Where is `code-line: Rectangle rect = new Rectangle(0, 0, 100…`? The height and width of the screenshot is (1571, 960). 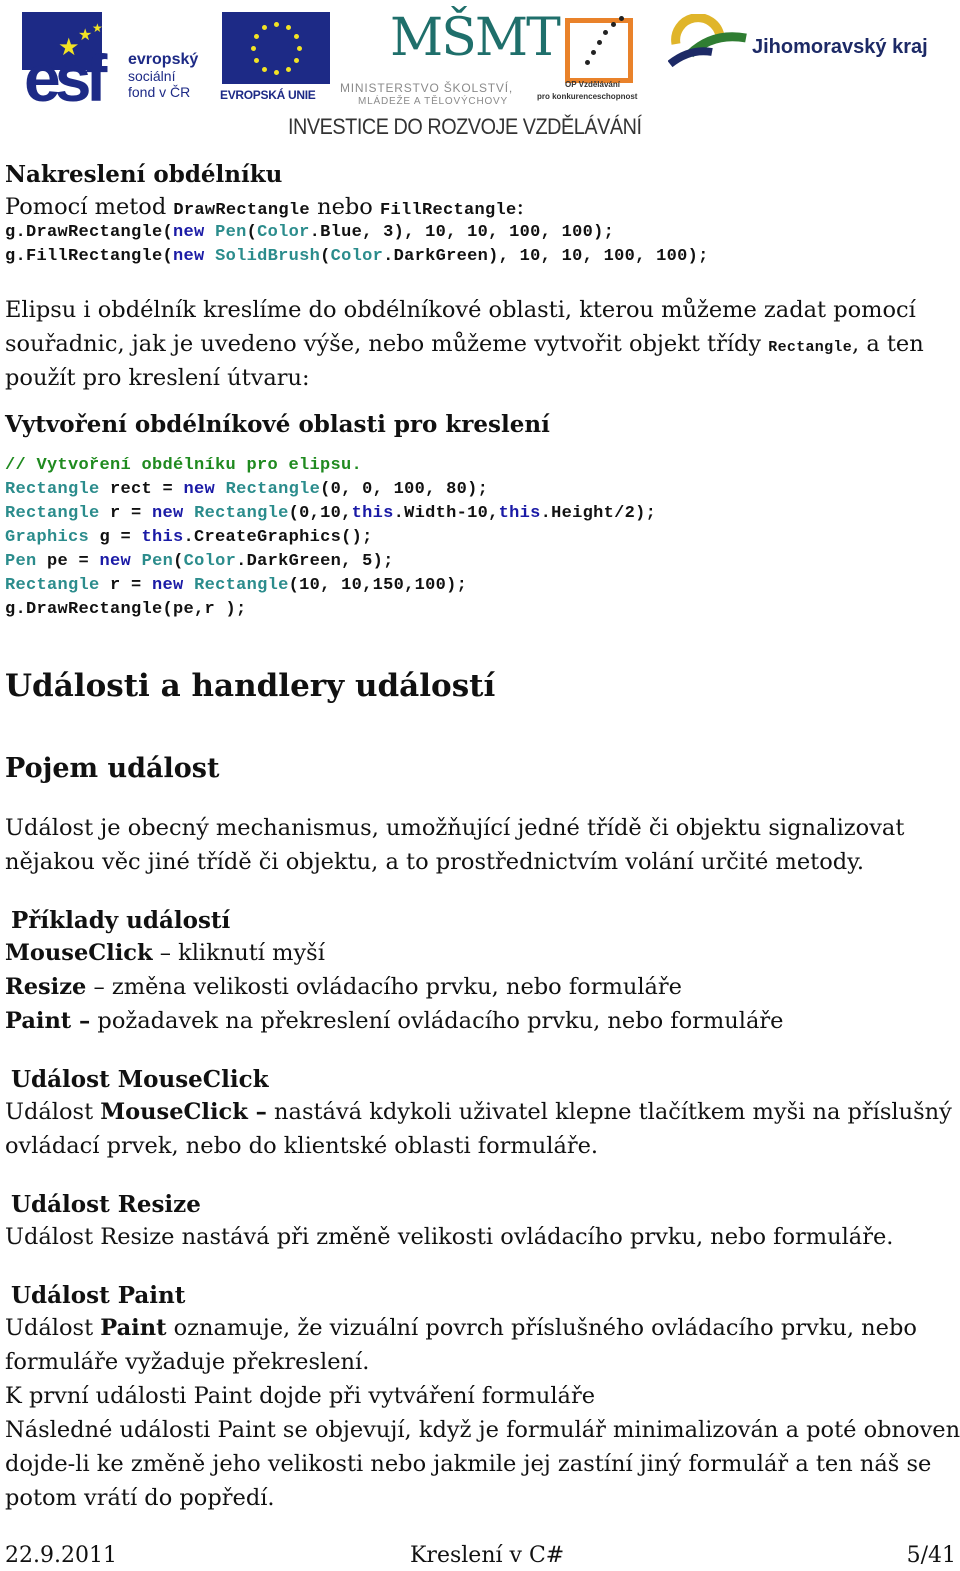 code-line: Rectangle rect = new Rectangle(0, 0, 100… is located at coordinates (246, 489).